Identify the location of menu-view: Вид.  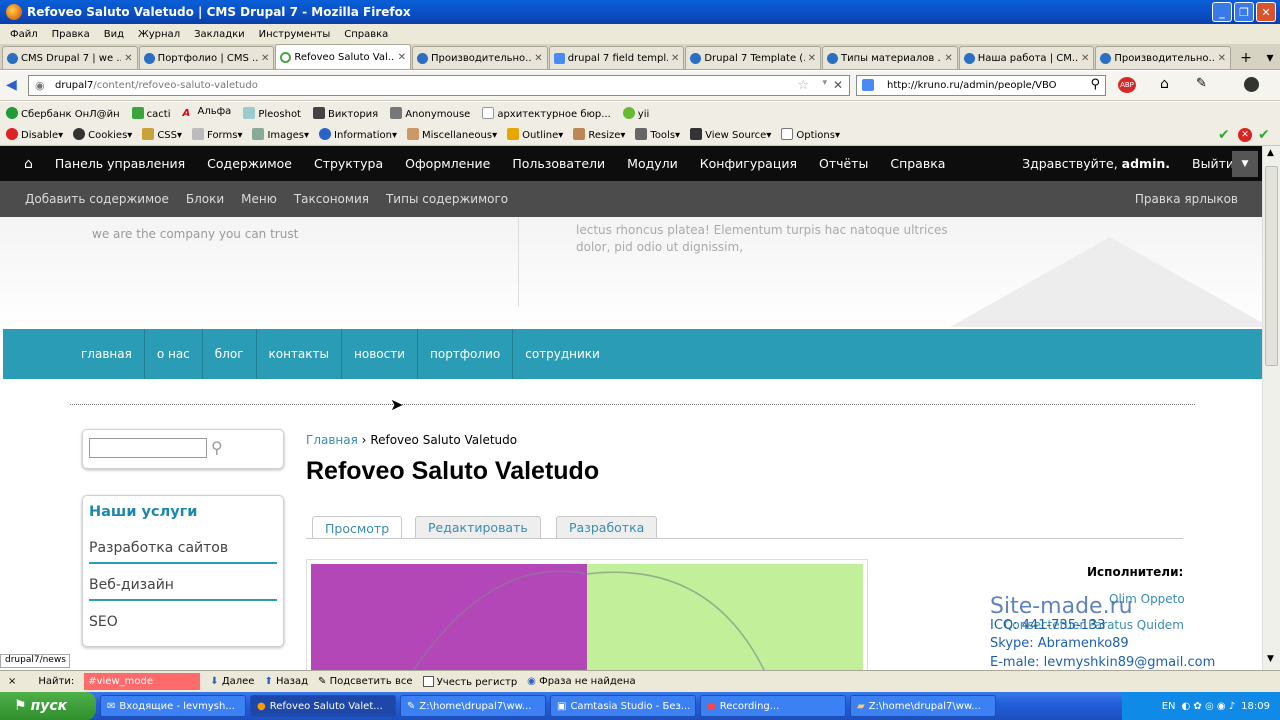
(115, 34).